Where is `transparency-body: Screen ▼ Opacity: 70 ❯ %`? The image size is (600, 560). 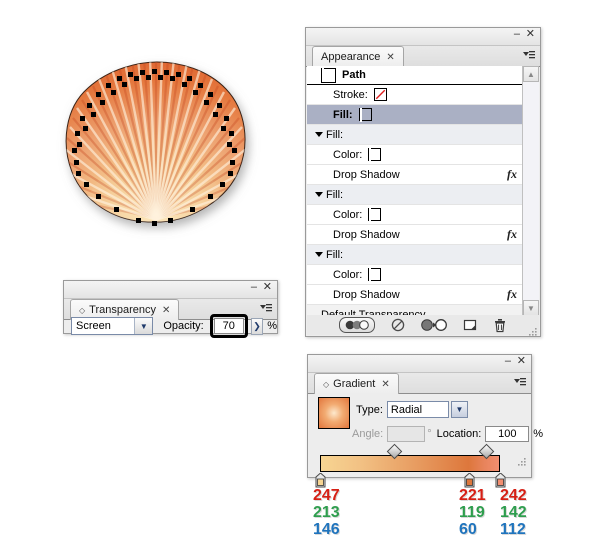 transparency-body: Screen ▼ Opacity: 70 ❯ % is located at coordinates (170, 326).